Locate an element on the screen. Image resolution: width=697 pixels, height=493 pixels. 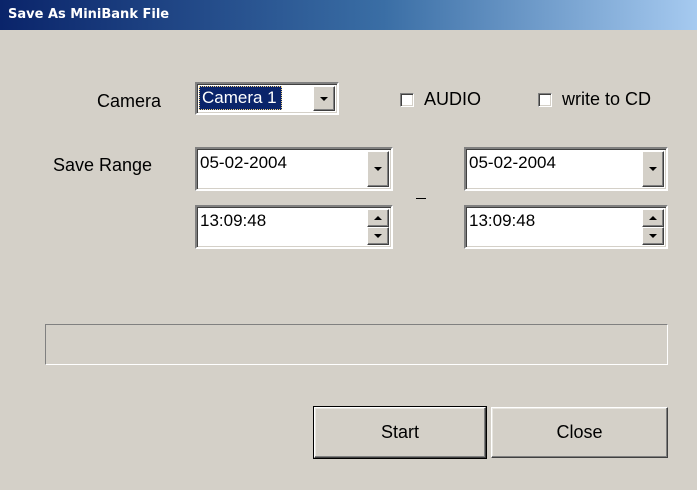
camera-select-value: Camera 1 is located at coordinates (240, 98).